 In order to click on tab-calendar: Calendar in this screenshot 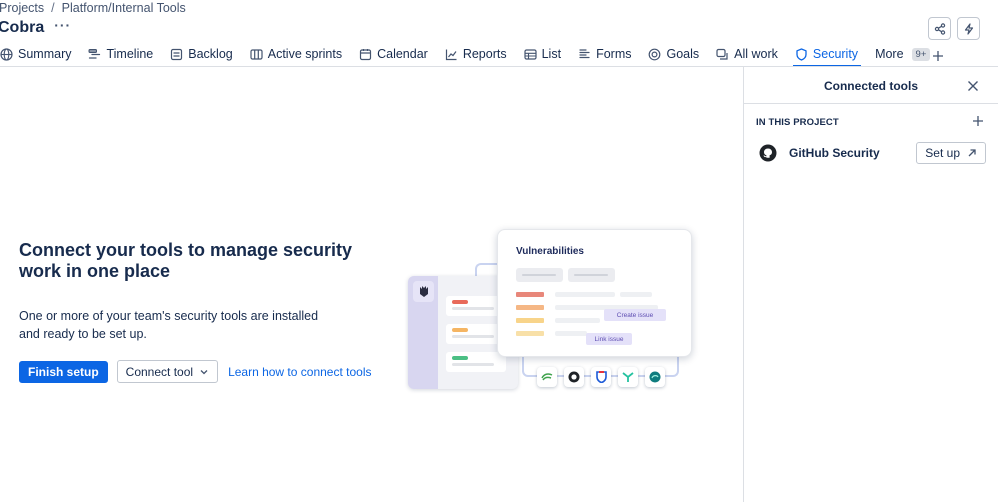, I will do `click(393, 54)`.